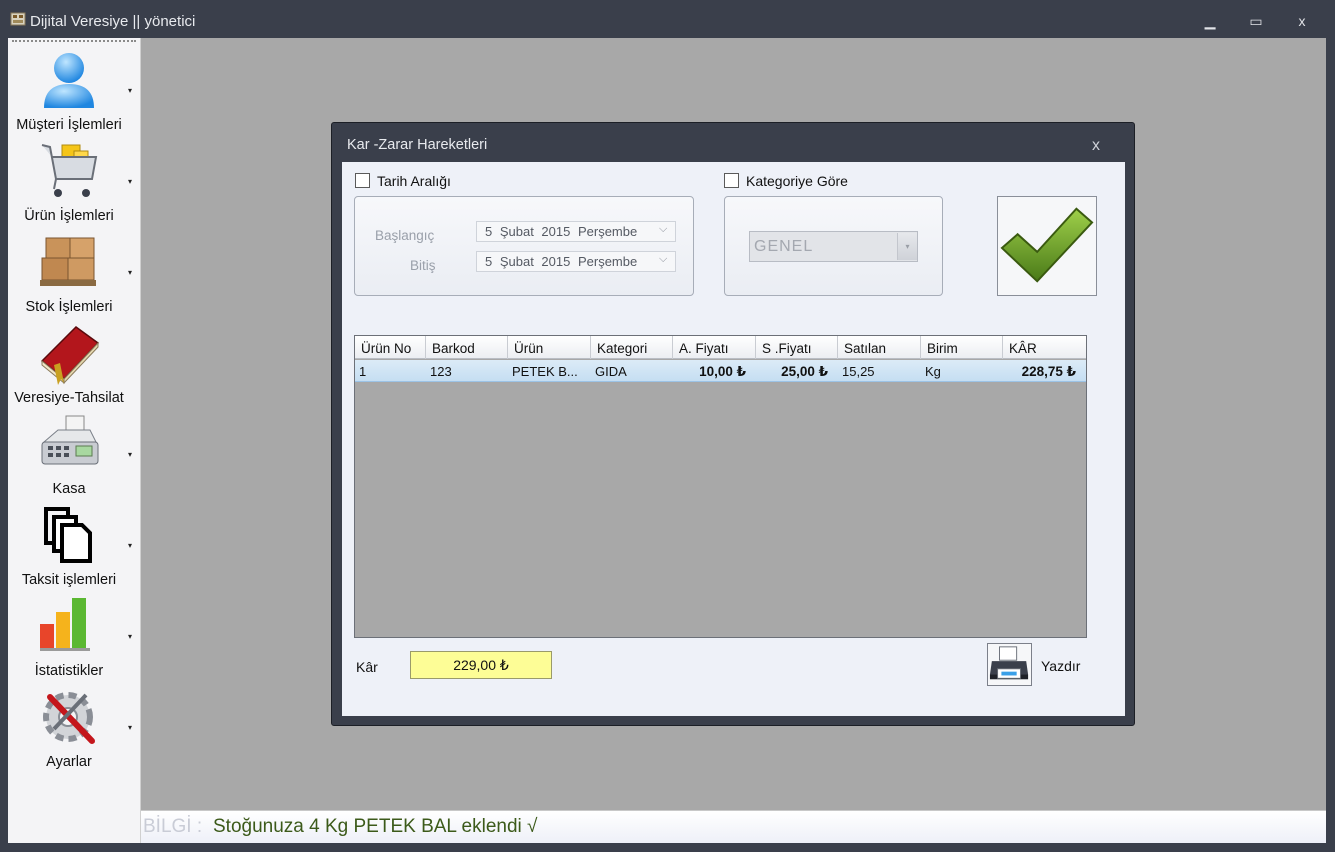  What do you see at coordinates (69, 762) in the screenshot?
I see `sidebar-item-label: Ayarlar` at bounding box center [69, 762].